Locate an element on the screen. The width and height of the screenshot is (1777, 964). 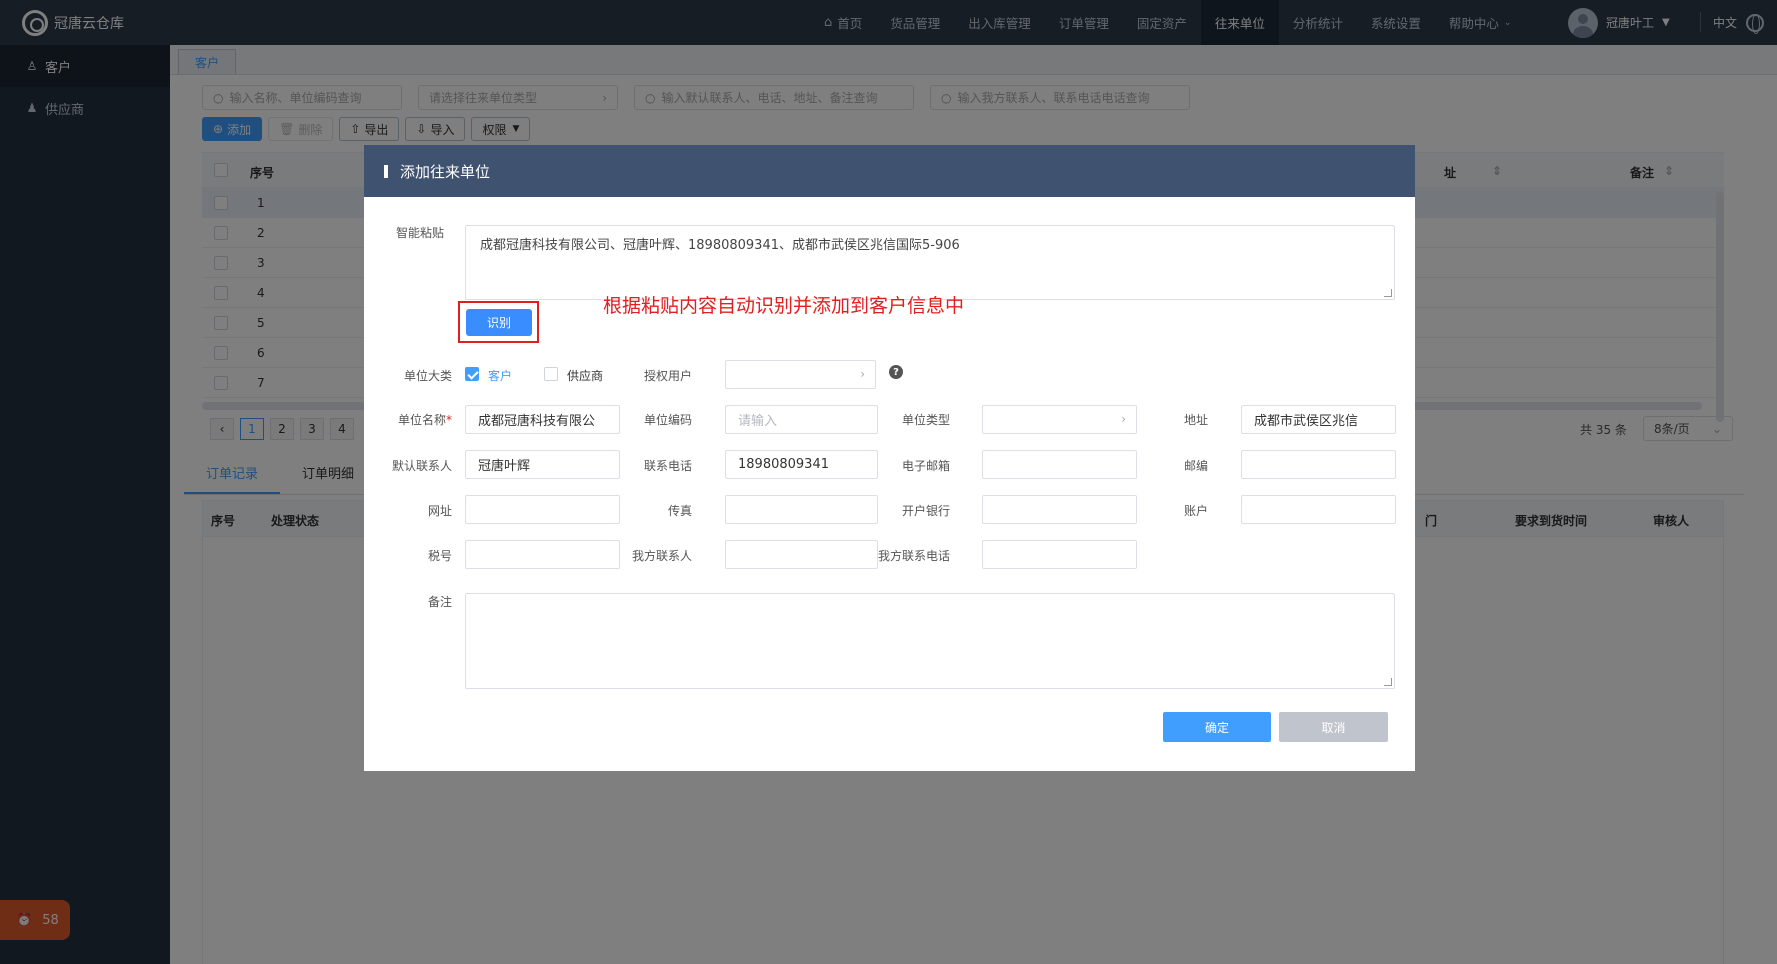
website-input is located at coordinates (542, 509).